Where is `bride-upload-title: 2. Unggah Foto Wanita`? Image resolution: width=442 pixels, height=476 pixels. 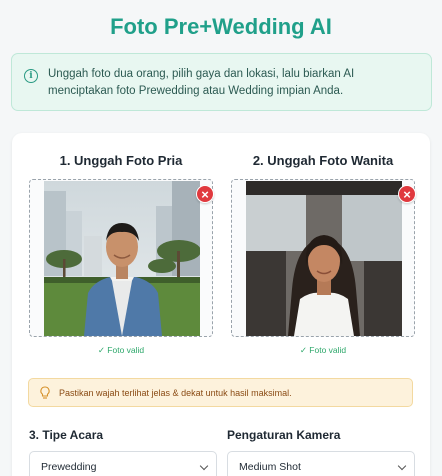
bride-upload-title: 2. Unggah Foto Wanita is located at coordinates (323, 160).